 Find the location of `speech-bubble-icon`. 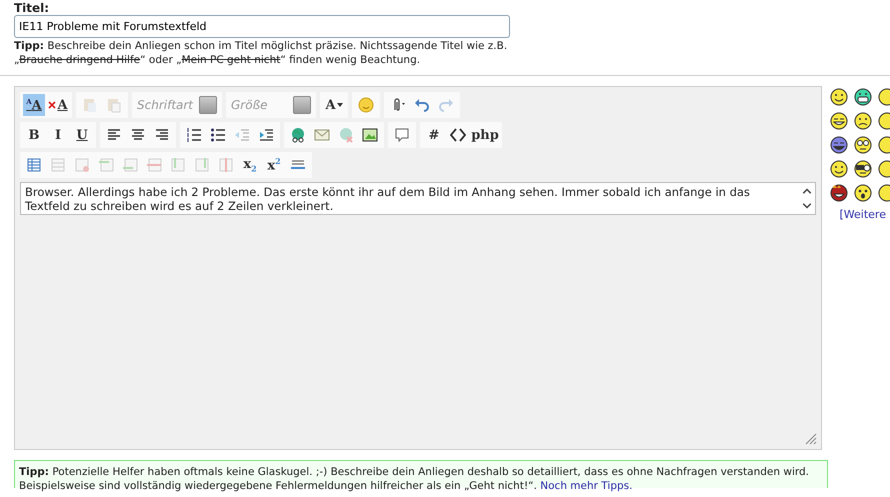

speech-bubble-icon is located at coordinates (402, 135).